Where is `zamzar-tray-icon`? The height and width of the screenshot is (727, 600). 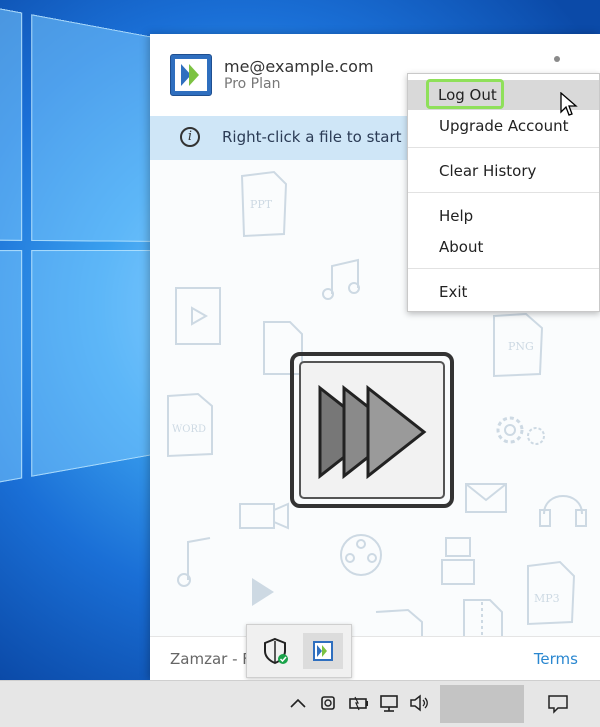
zamzar-tray-icon is located at coordinates (323, 651).